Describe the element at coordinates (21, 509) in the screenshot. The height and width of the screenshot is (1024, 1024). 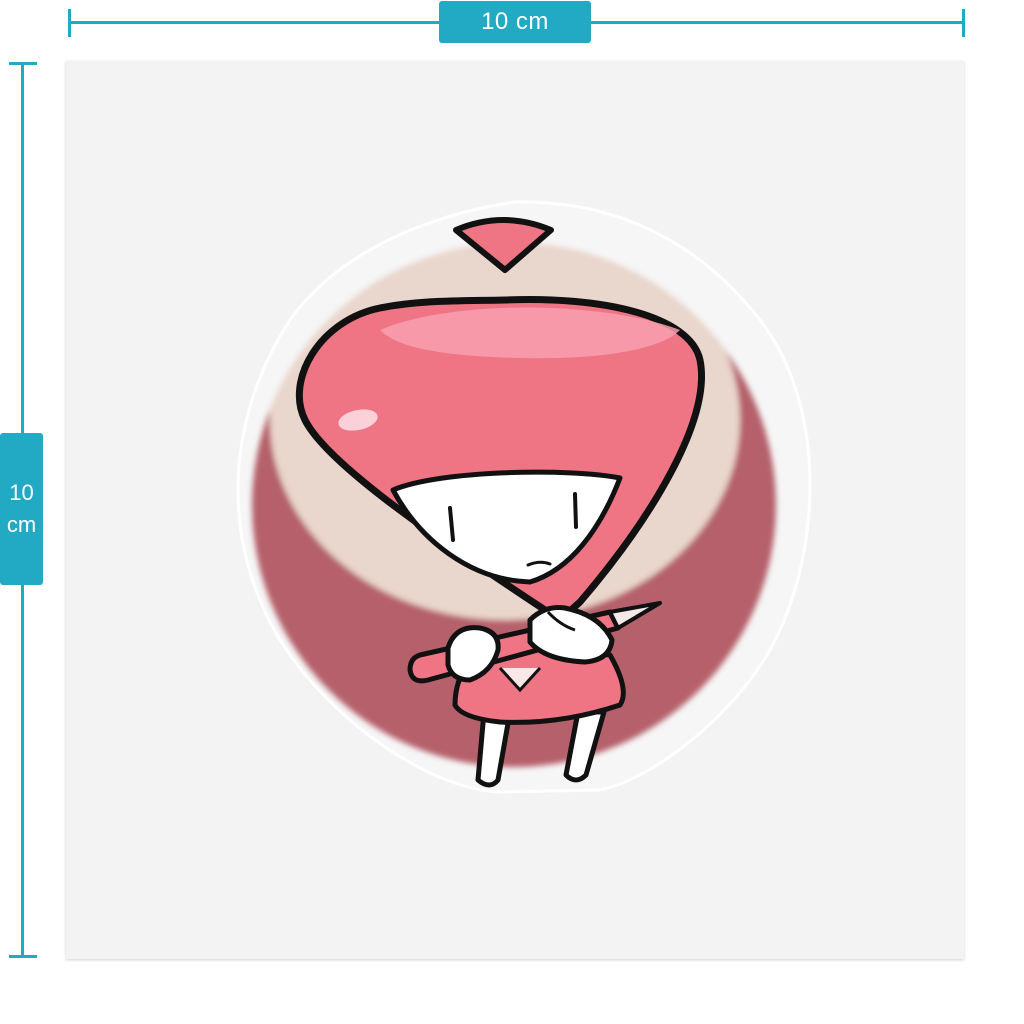
I see `height-dimension-label: 10 cm` at that location.